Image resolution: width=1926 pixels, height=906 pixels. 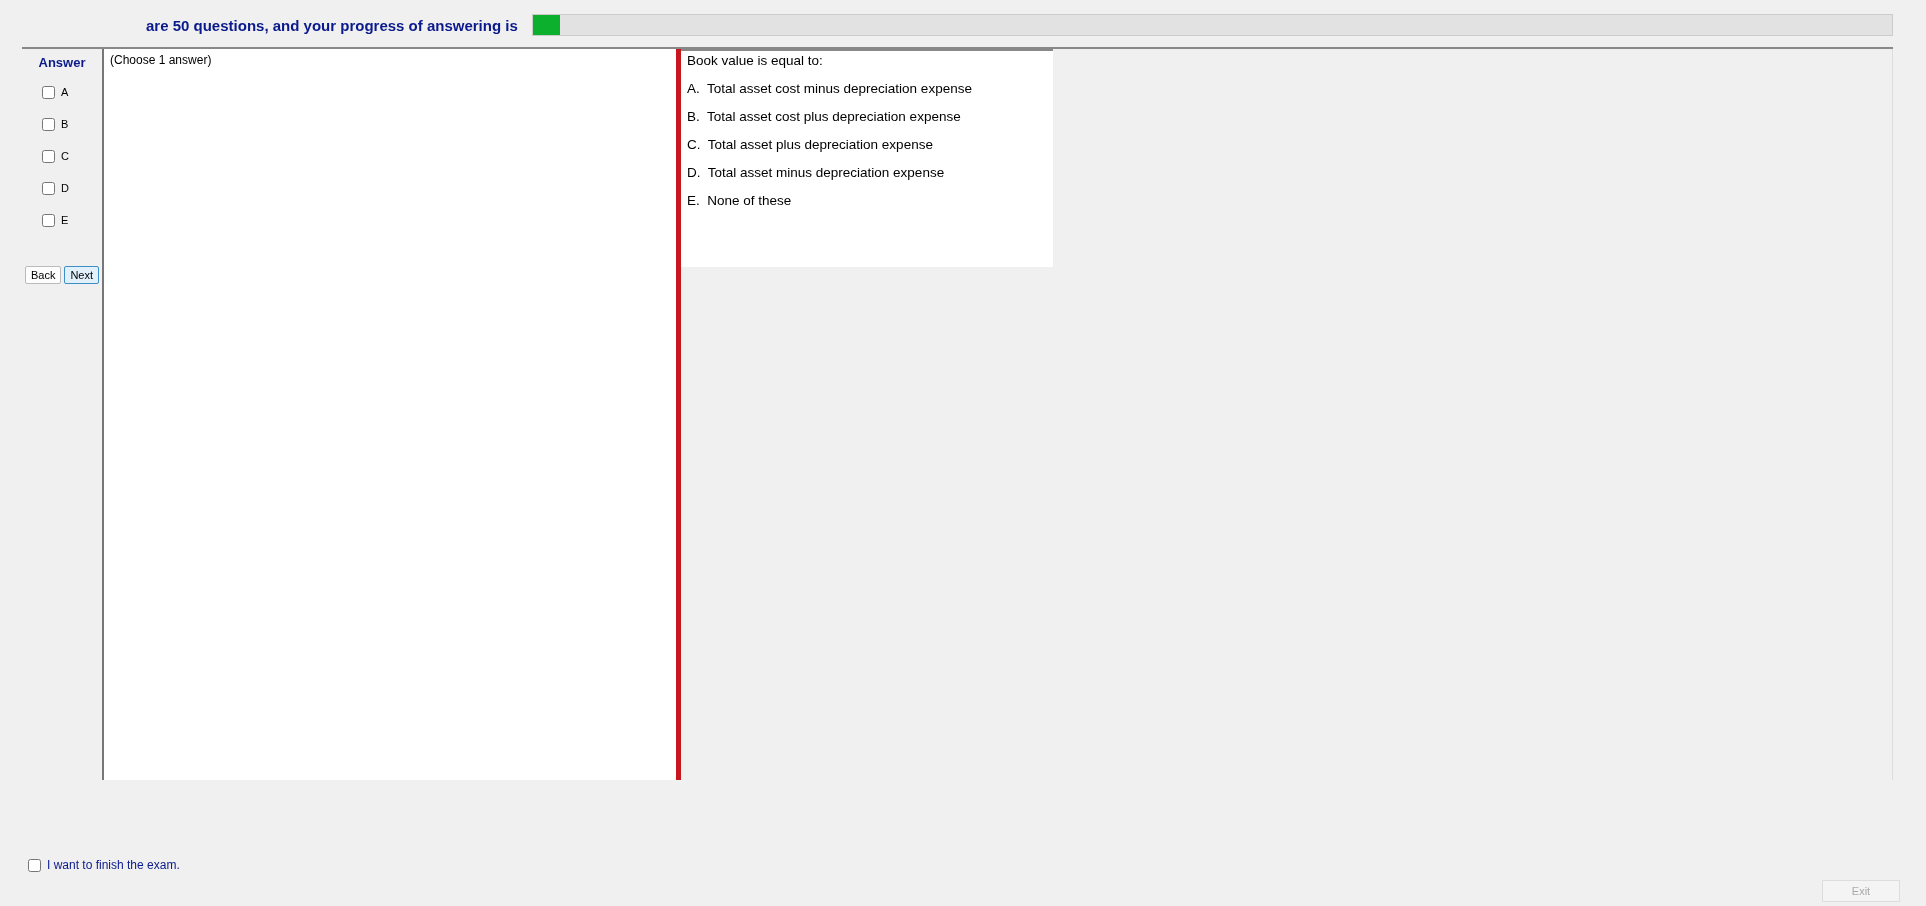 I want to click on finish-checkbox, so click(x=34, y=865).